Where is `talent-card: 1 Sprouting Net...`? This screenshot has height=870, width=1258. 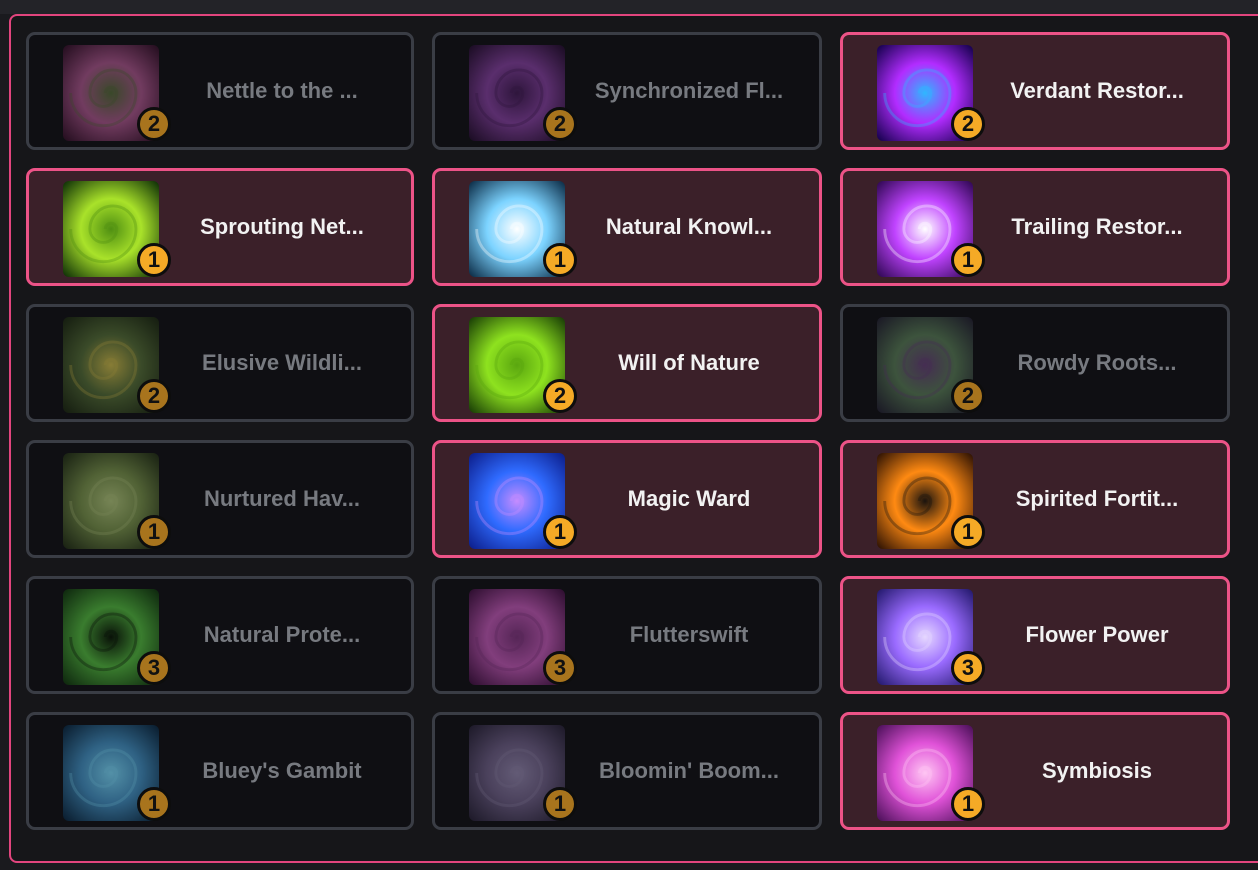 talent-card: 1 Sprouting Net... is located at coordinates (220, 227).